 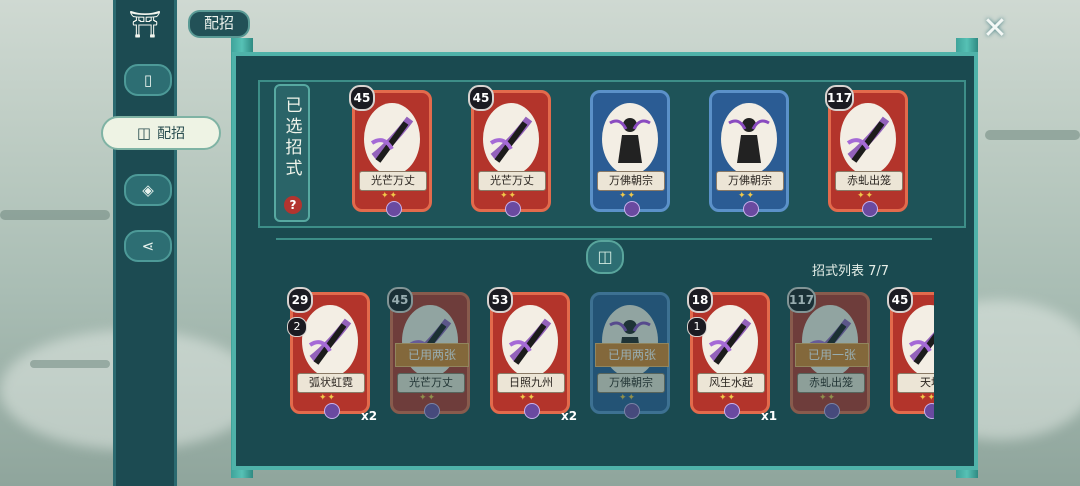 I want to click on close-icon: ✕, so click(x=995, y=29).